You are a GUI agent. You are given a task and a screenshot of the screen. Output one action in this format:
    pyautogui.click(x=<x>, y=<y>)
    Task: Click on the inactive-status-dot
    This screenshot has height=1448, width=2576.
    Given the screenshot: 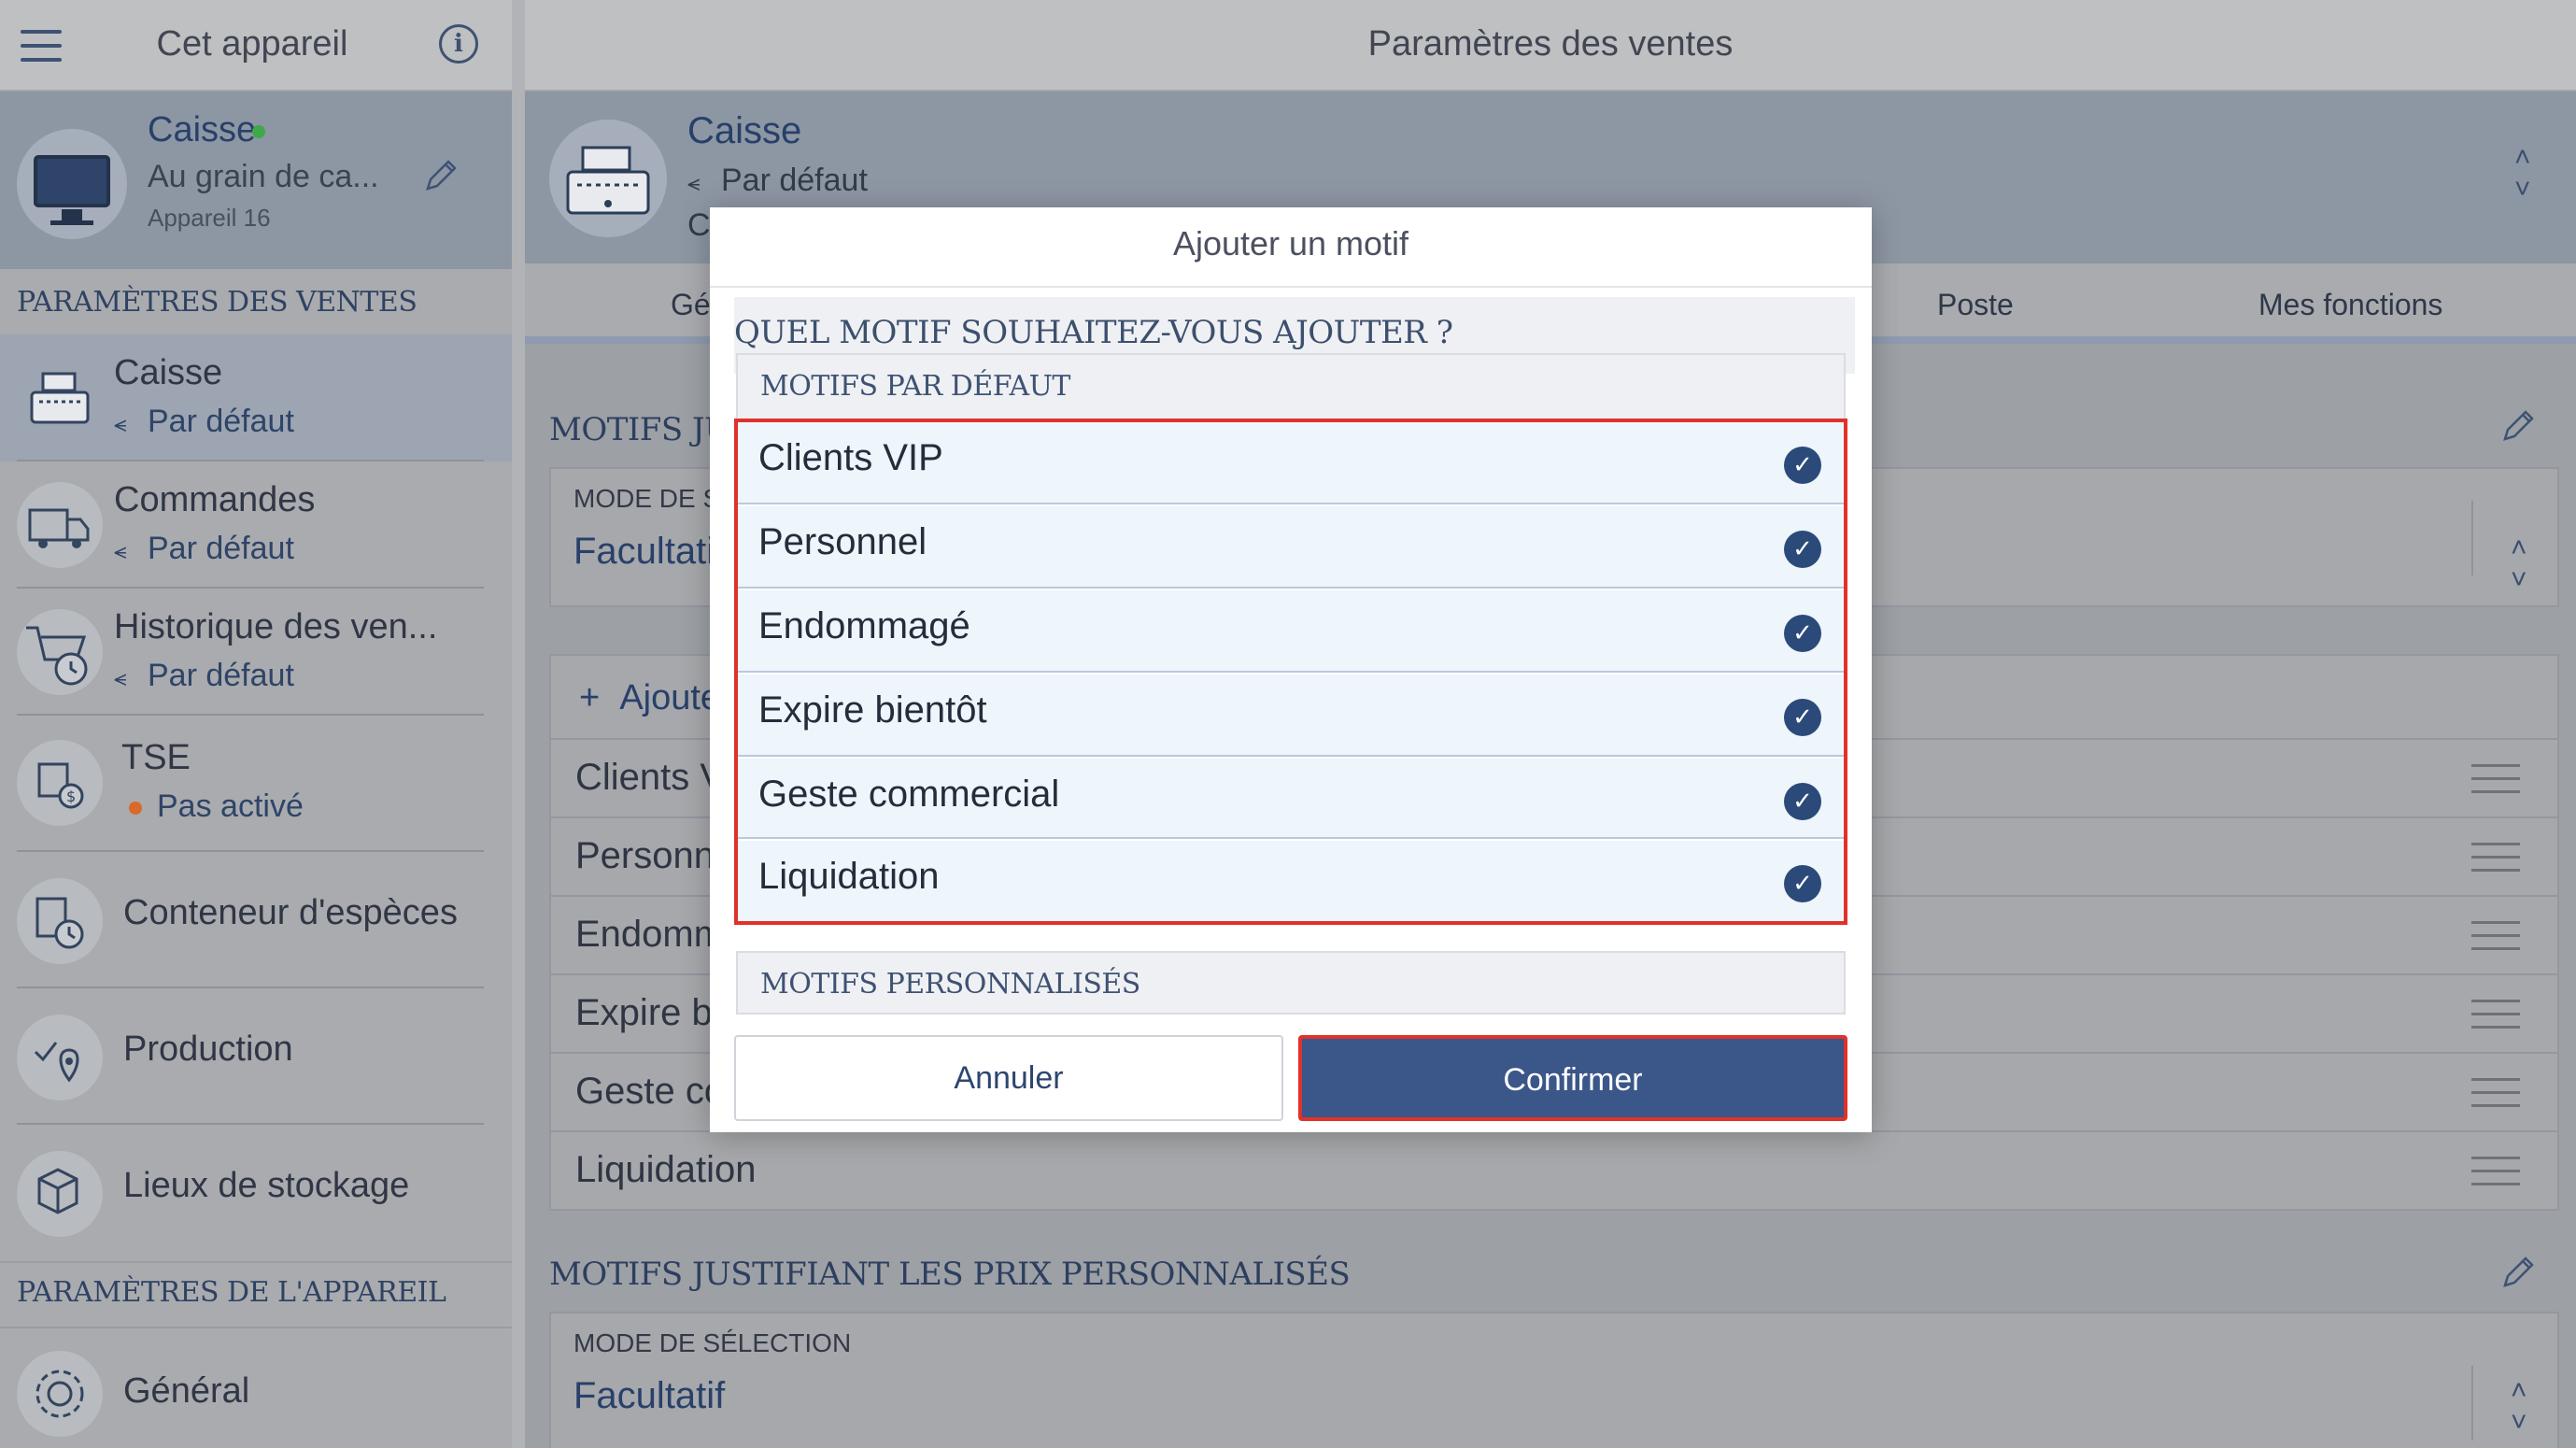 What is the action you would take?
    pyautogui.click(x=135, y=809)
    